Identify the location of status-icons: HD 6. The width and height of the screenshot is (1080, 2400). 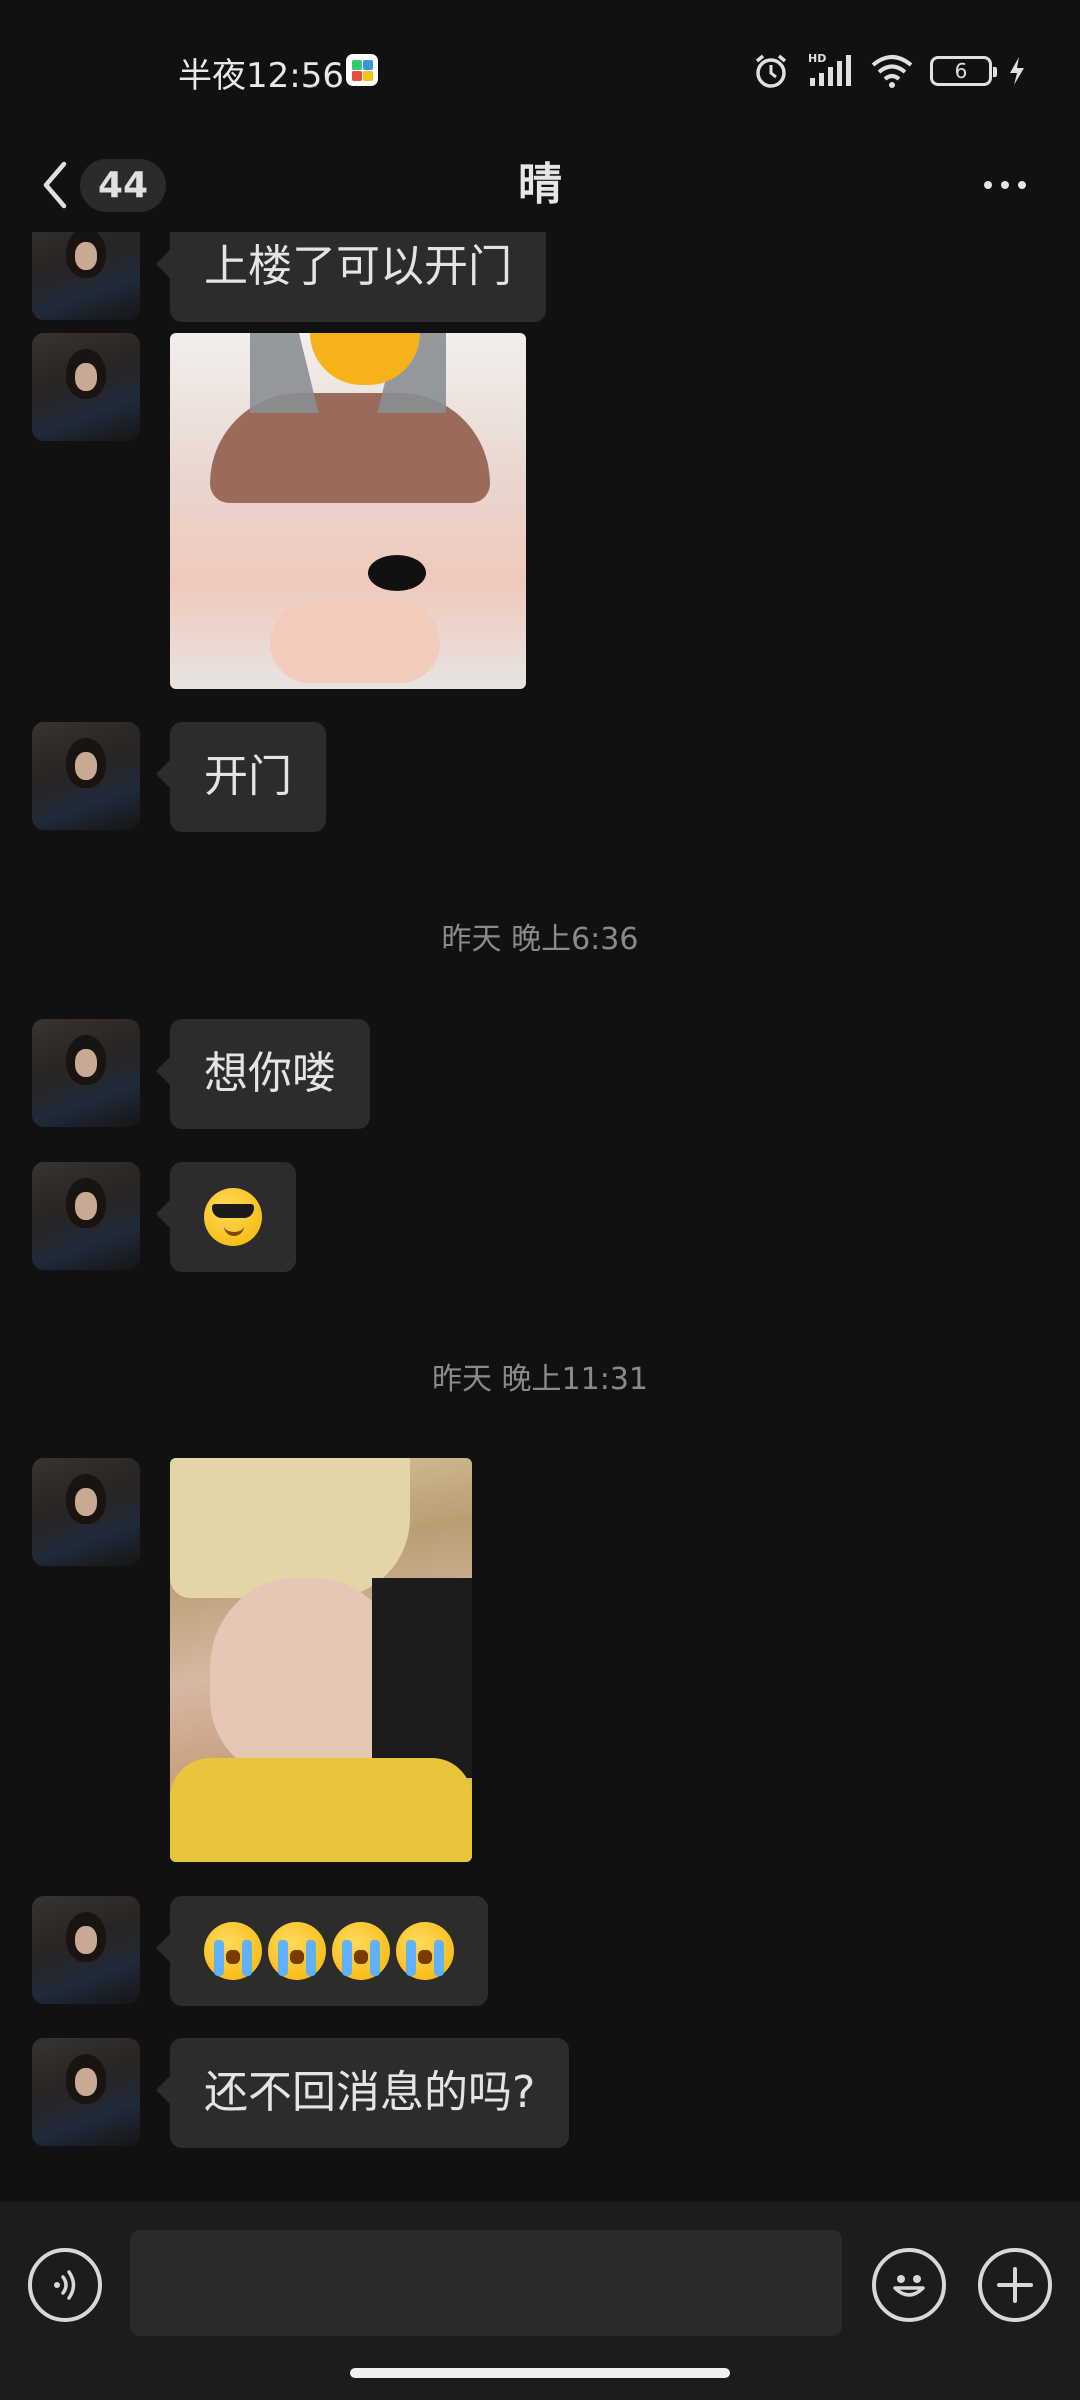
(889, 71).